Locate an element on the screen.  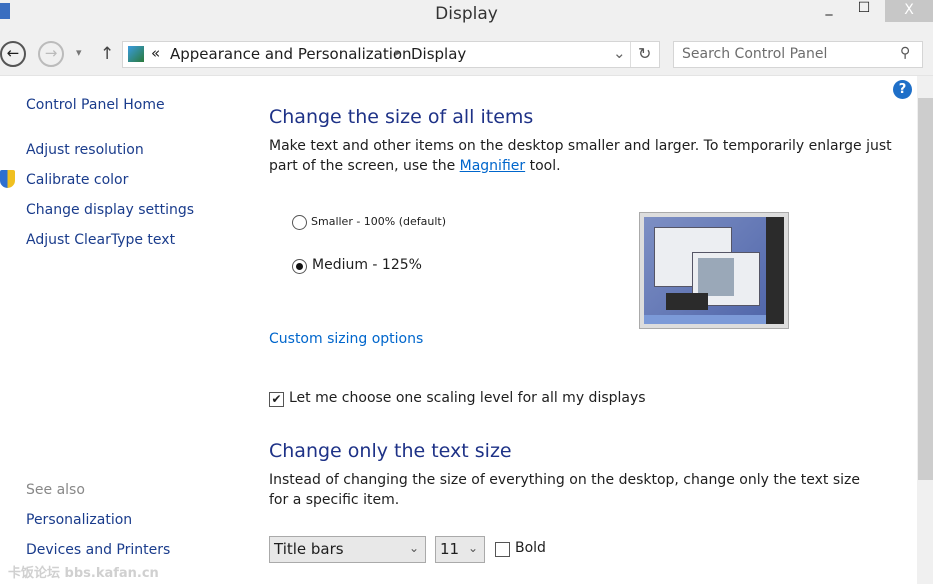
bold-label: Bold is located at coordinates (530, 548).